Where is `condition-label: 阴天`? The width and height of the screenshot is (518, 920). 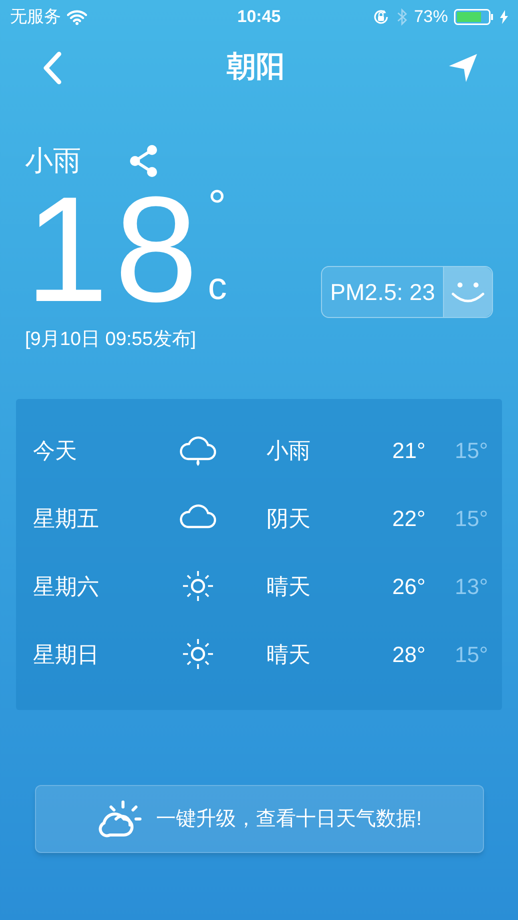
condition-label: 阴天 is located at coordinates (289, 518).